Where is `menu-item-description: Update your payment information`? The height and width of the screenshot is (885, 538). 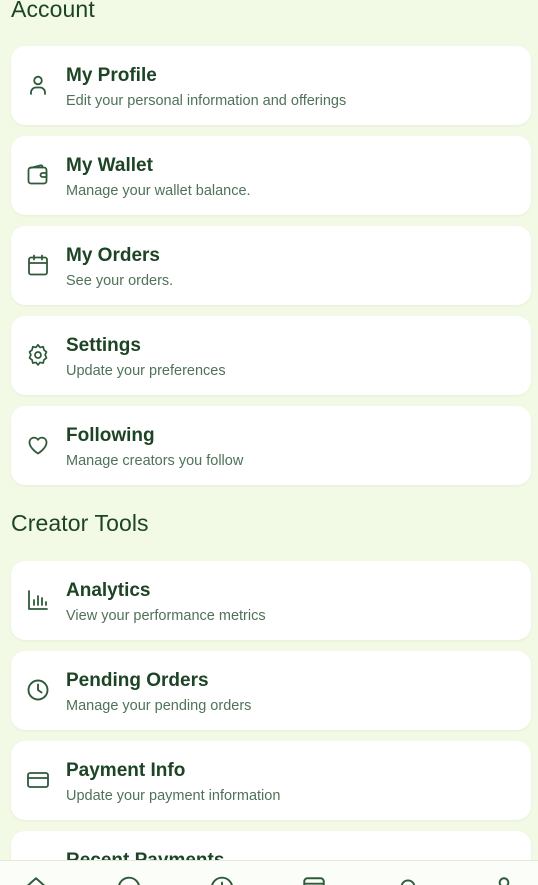
menu-item-description: Update your payment information is located at coordinates (173, 796).